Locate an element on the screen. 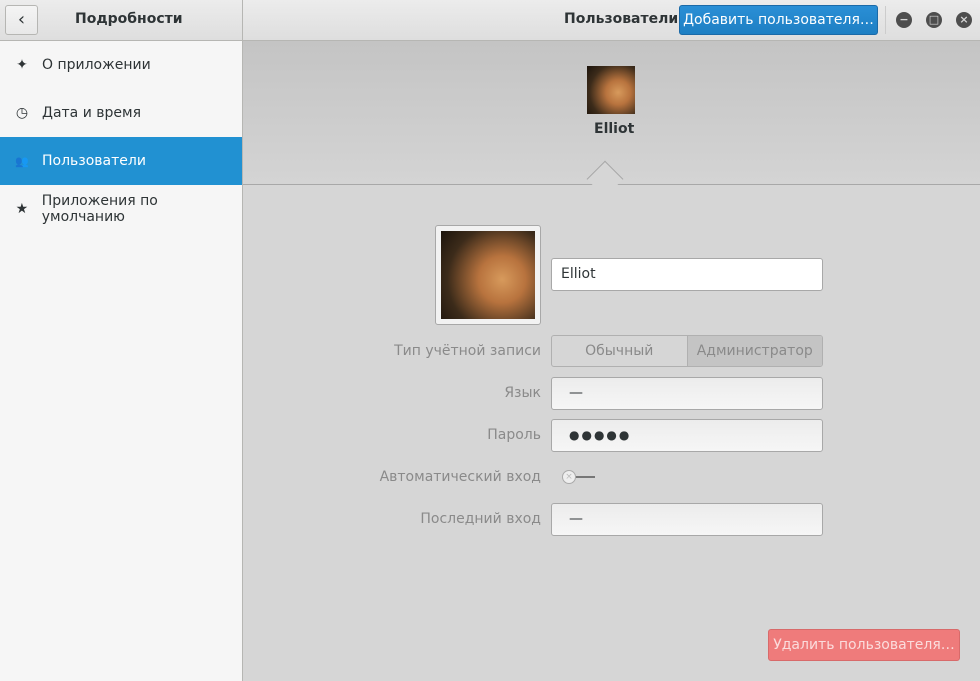  last-login-label: Последний вход is located at coordinates (480, 519).